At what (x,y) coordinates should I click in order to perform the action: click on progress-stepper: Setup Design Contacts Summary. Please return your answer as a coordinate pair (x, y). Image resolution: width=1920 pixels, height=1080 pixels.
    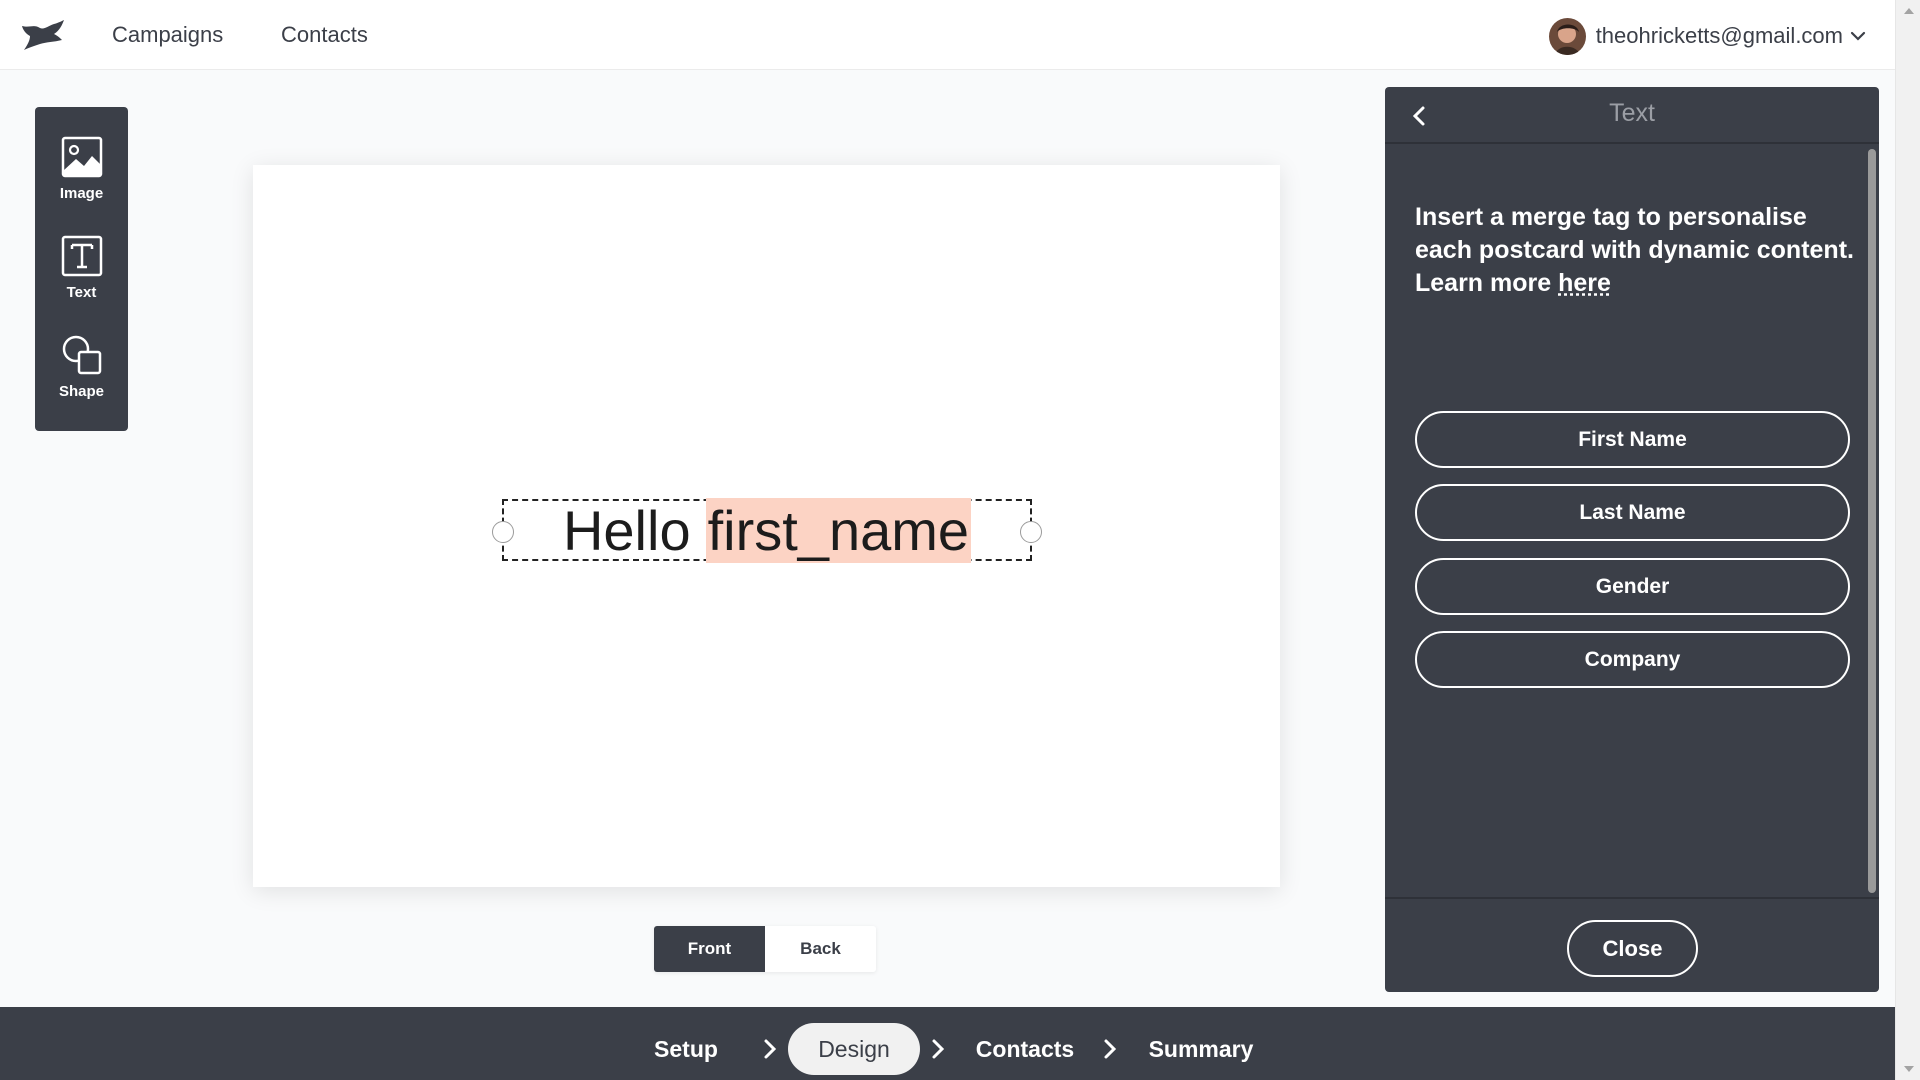
    Looking at the image, I should click on (947, 1043).